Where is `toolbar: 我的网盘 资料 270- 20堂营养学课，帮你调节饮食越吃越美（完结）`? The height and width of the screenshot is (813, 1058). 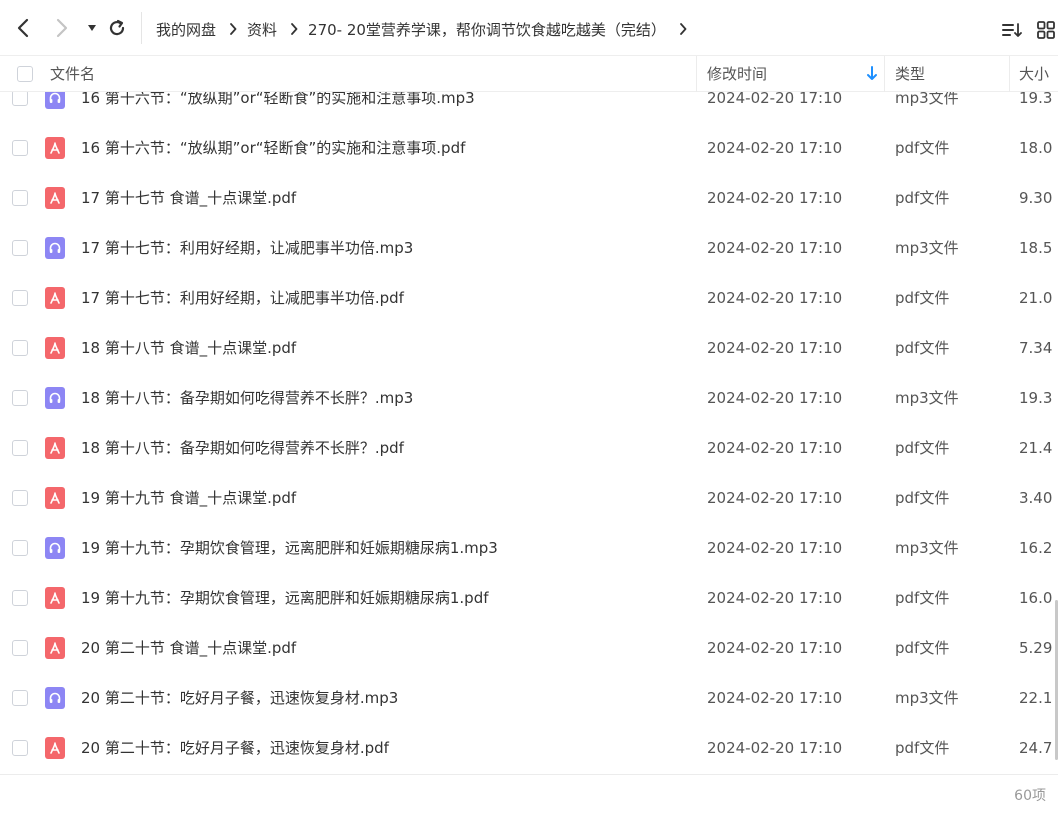
toolbar: 我的网盘 资料 270- 20堂营养学课，帮你调节饮食越吃越美（完结） is located at coordinates (529, 28).